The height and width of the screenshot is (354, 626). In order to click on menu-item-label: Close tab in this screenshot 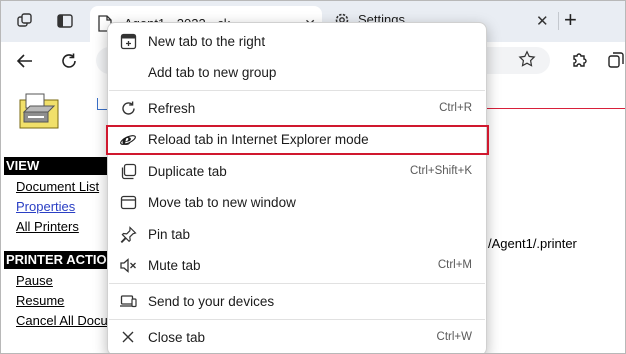, I will do `click(177, 337)`.